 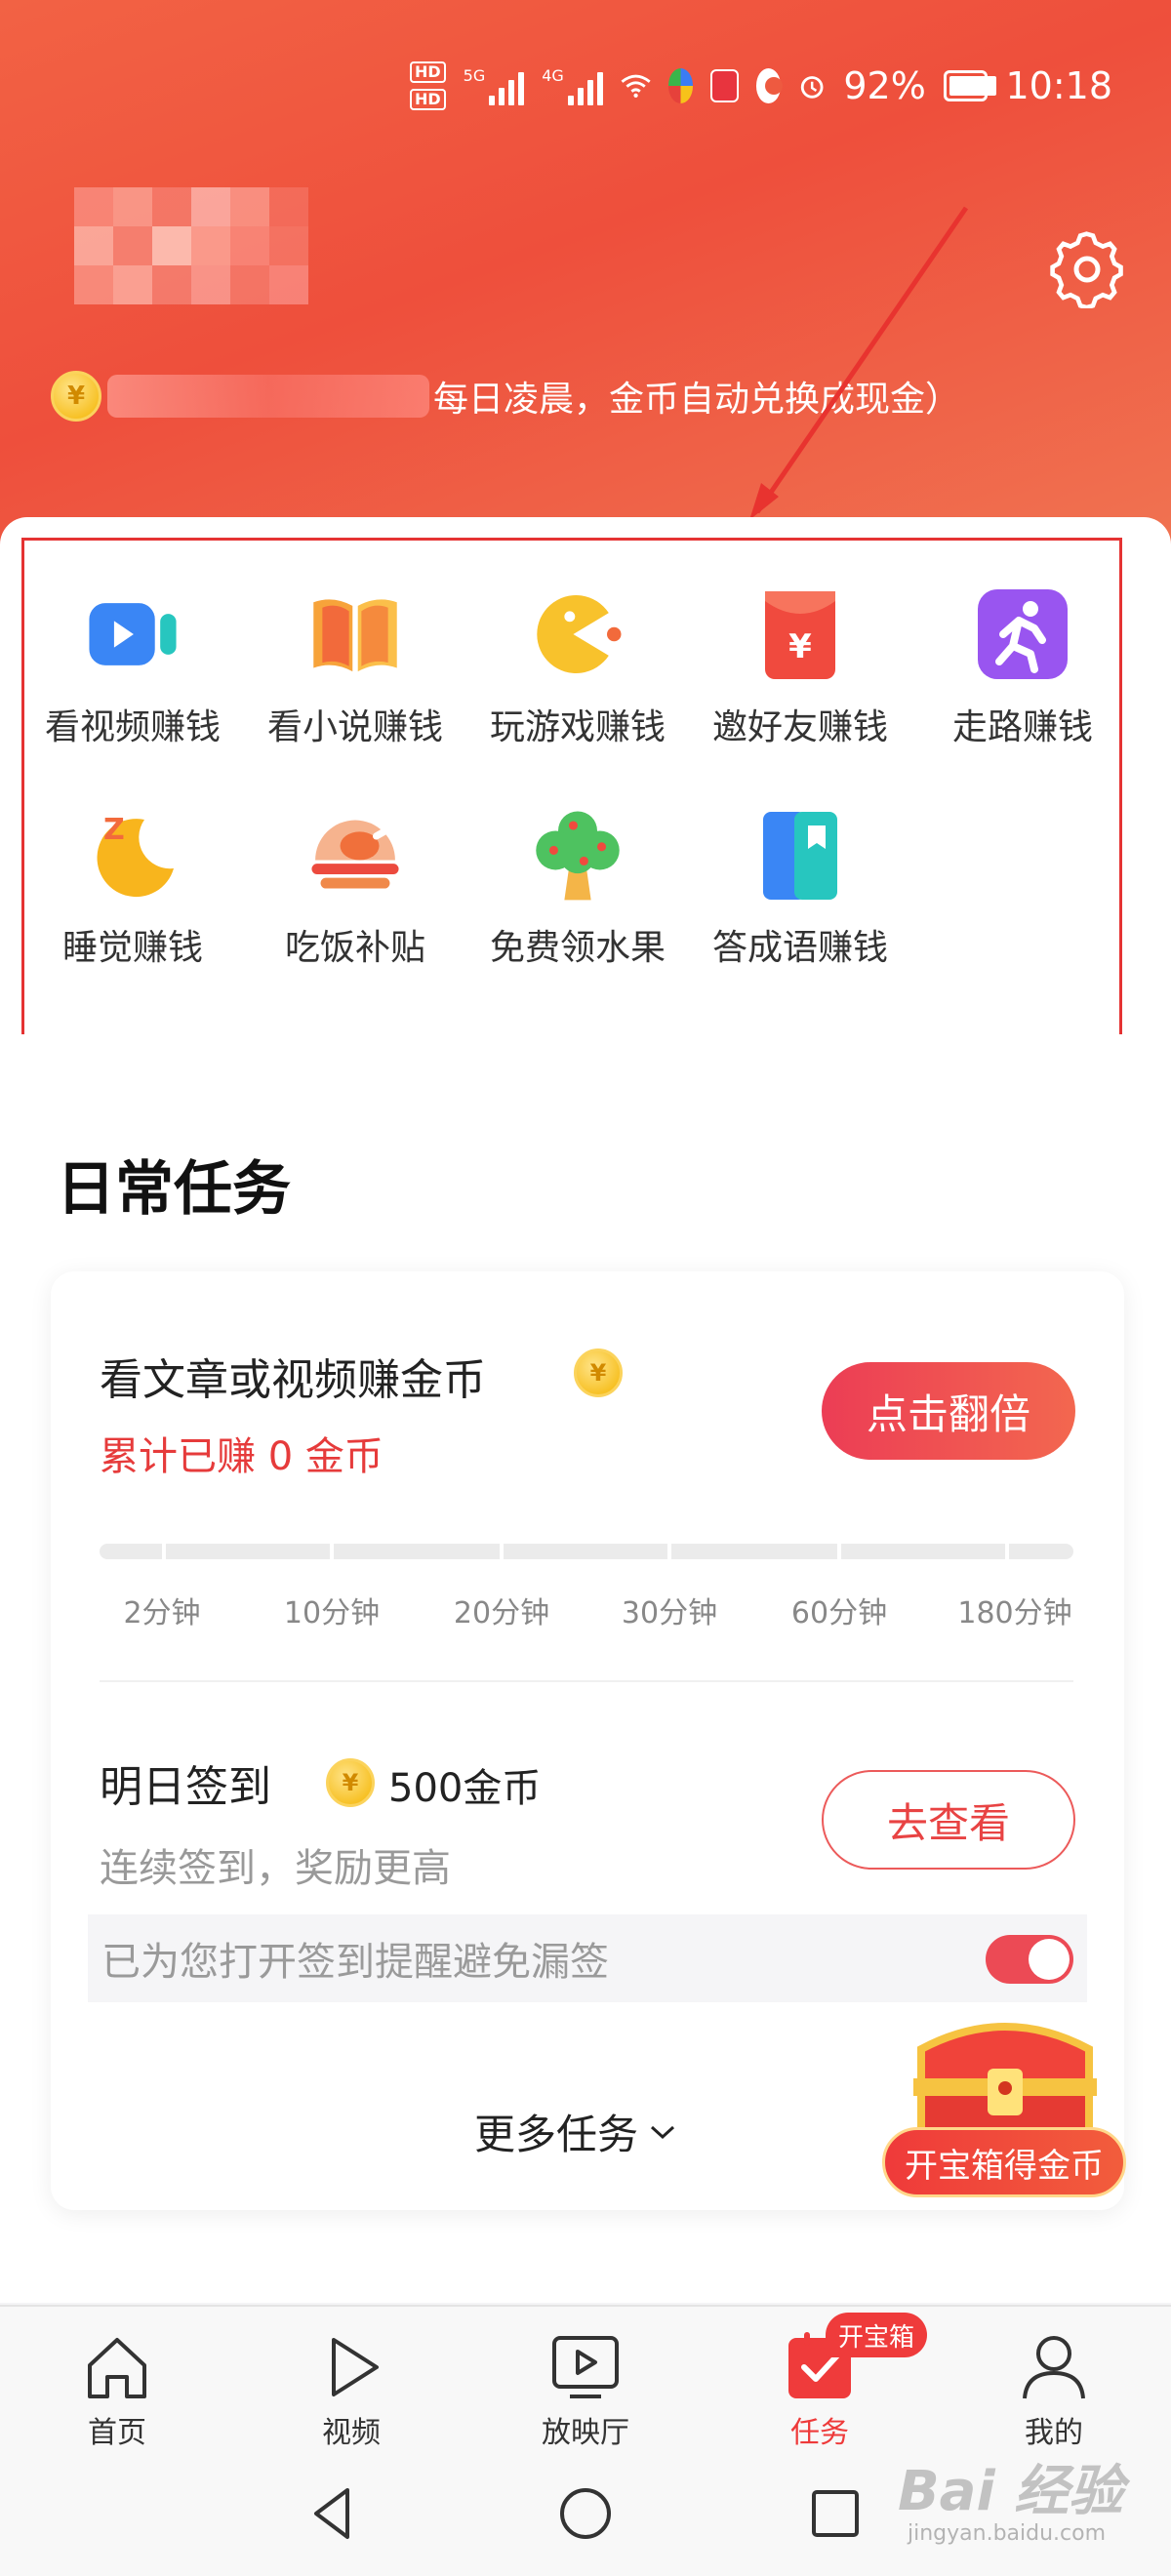 What do you see at coordinates (585, 2367) in the screenshot?
I see `screen-play-icon` at bounding box center [585, 2367].